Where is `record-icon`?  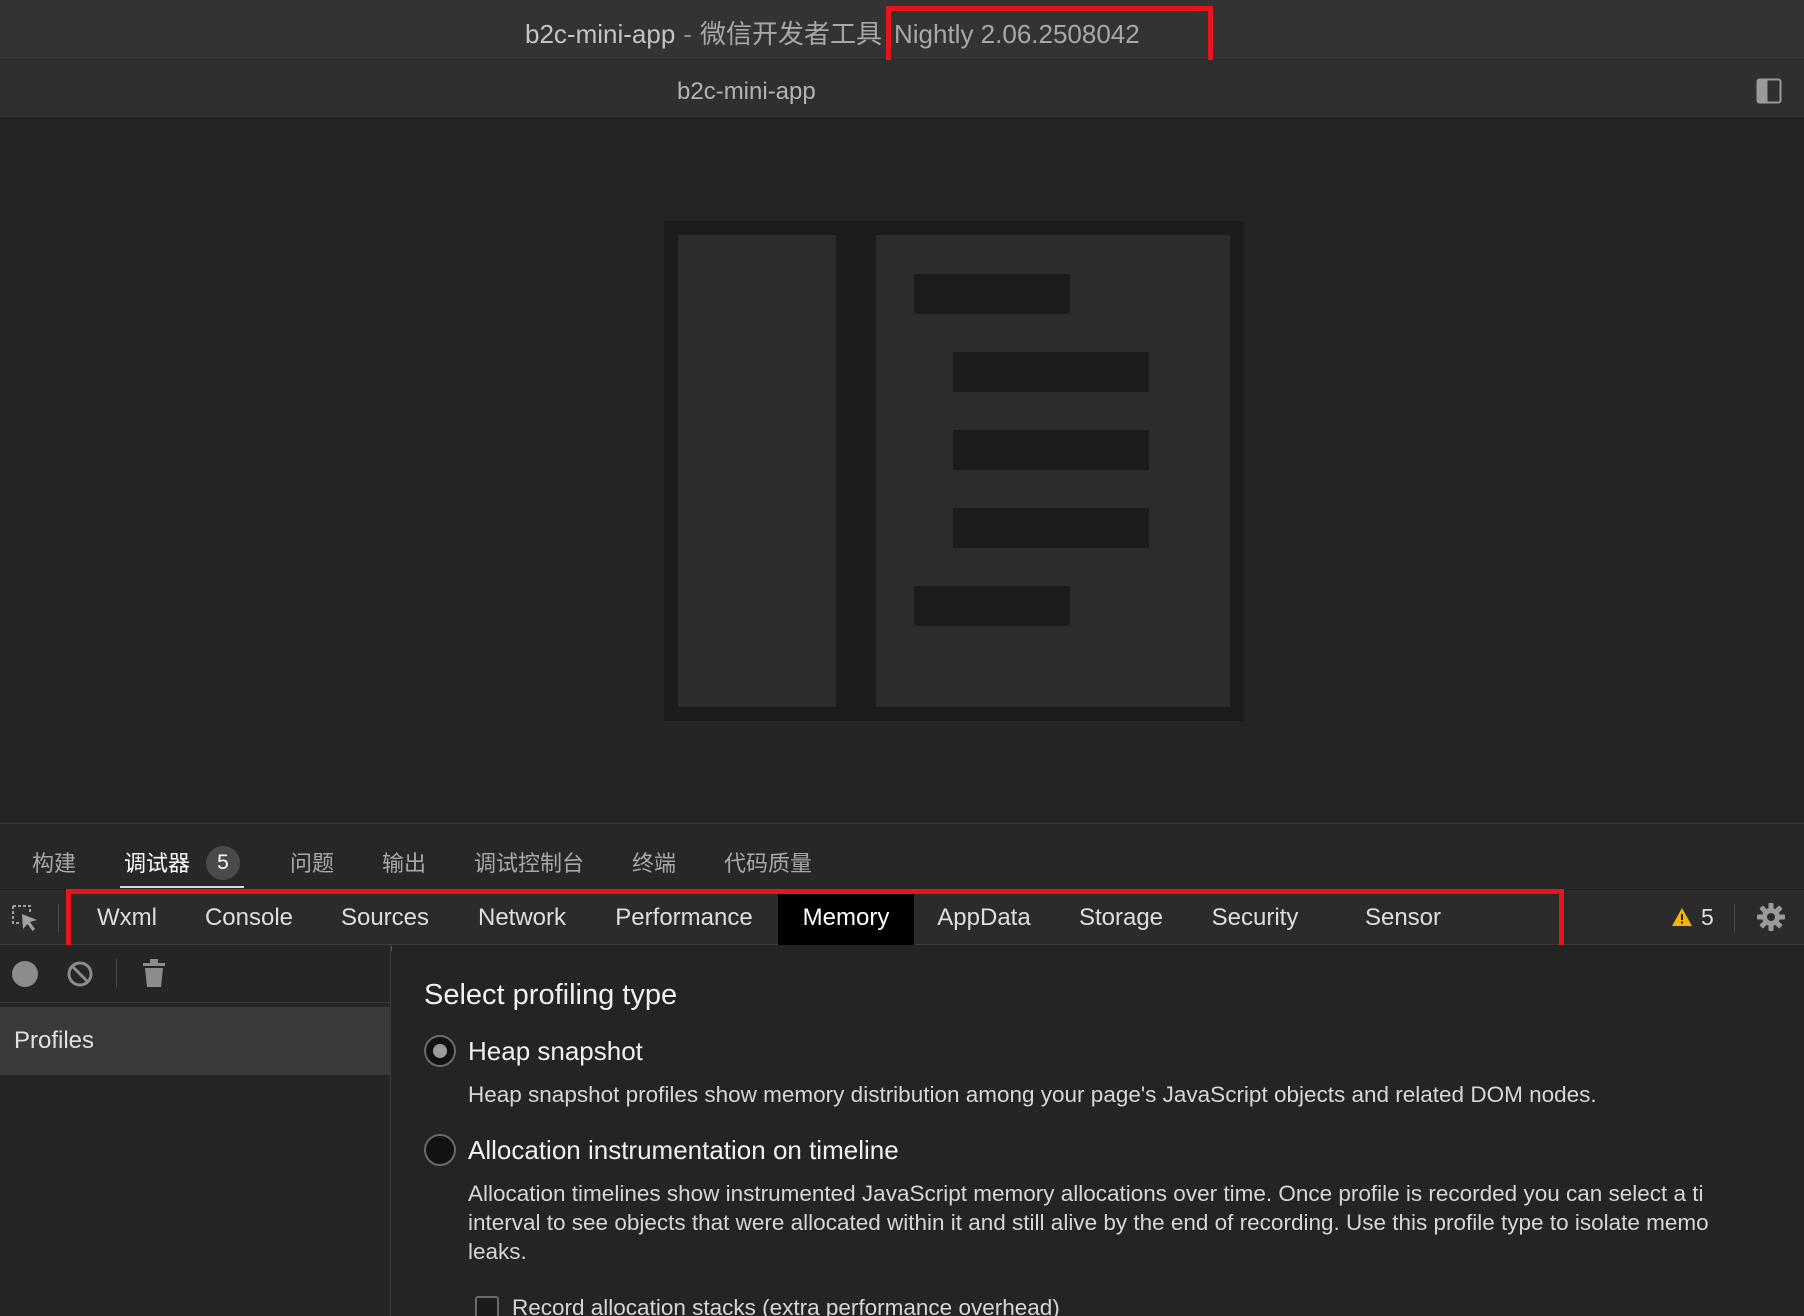
record-icon is located at coordinates (25, 974).